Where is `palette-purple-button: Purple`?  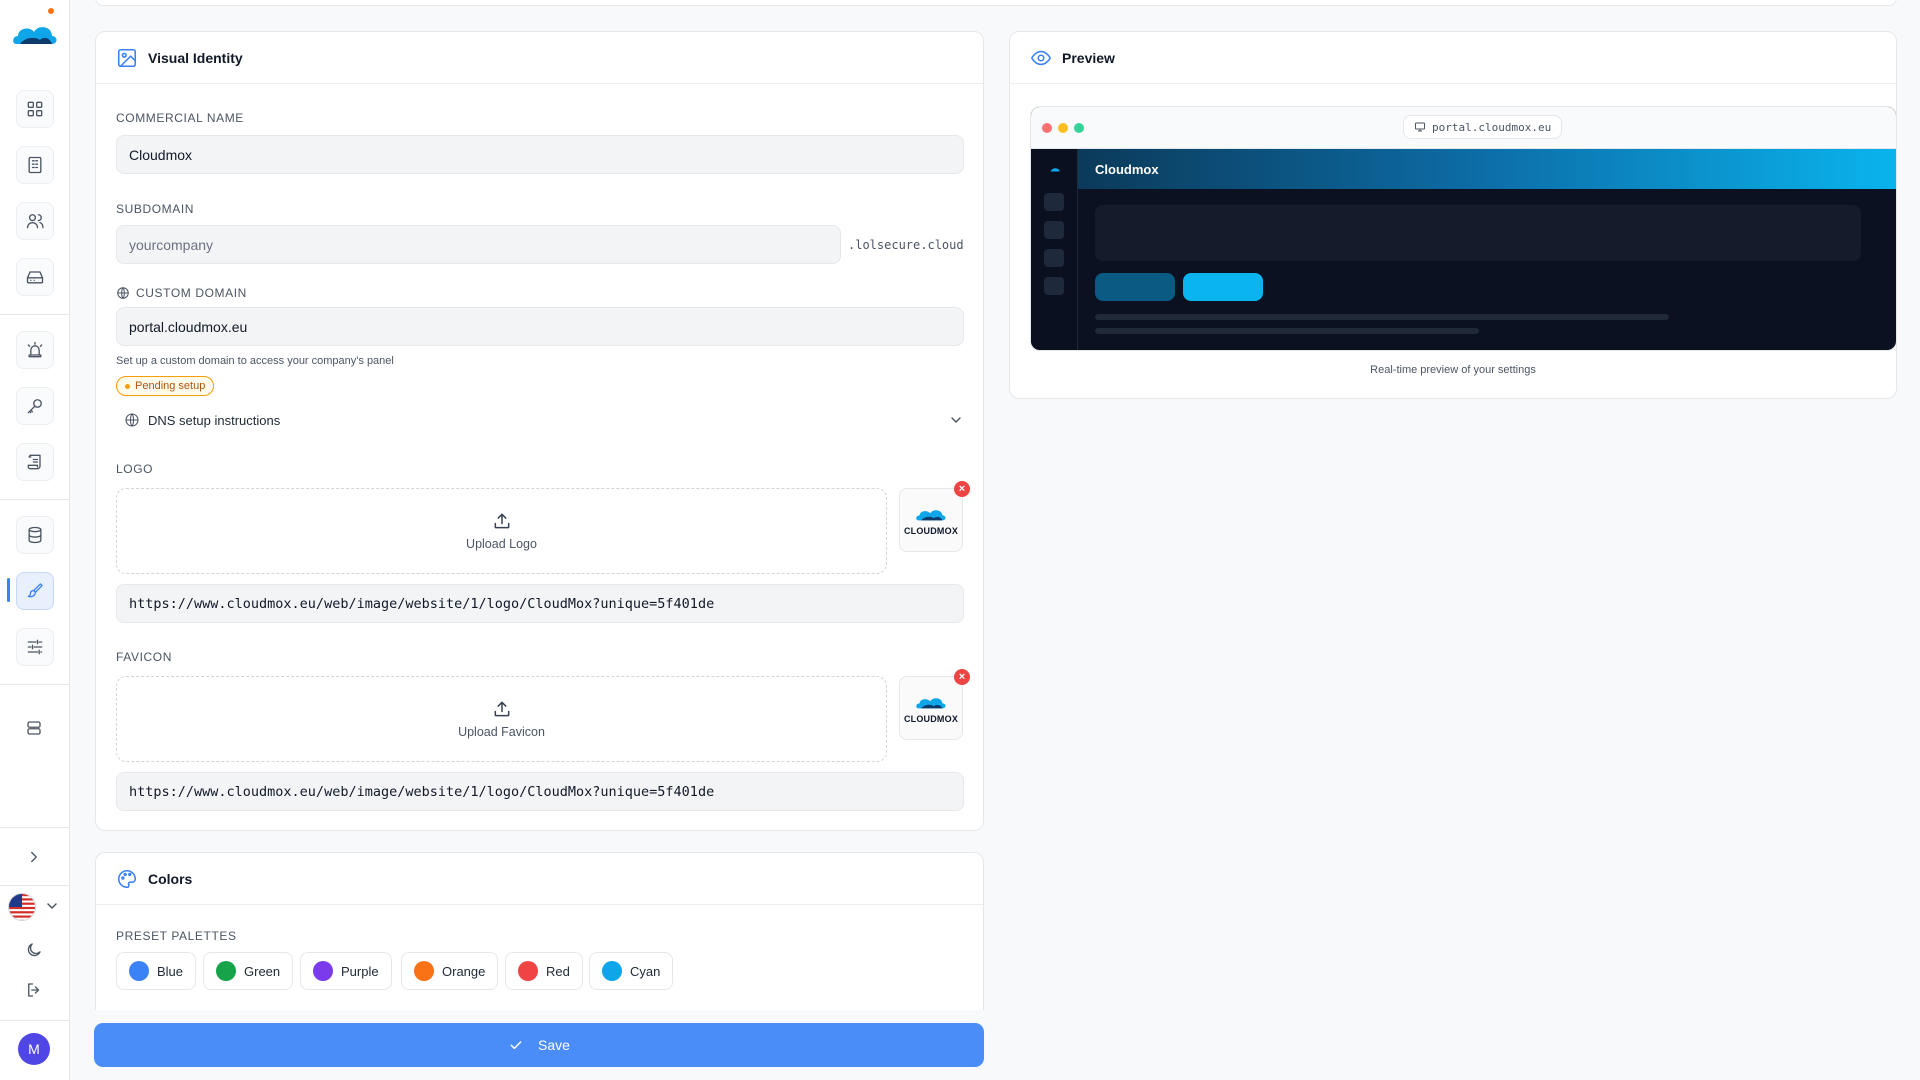
palette-purple-button: Purple is located at coordinates (346, 971).